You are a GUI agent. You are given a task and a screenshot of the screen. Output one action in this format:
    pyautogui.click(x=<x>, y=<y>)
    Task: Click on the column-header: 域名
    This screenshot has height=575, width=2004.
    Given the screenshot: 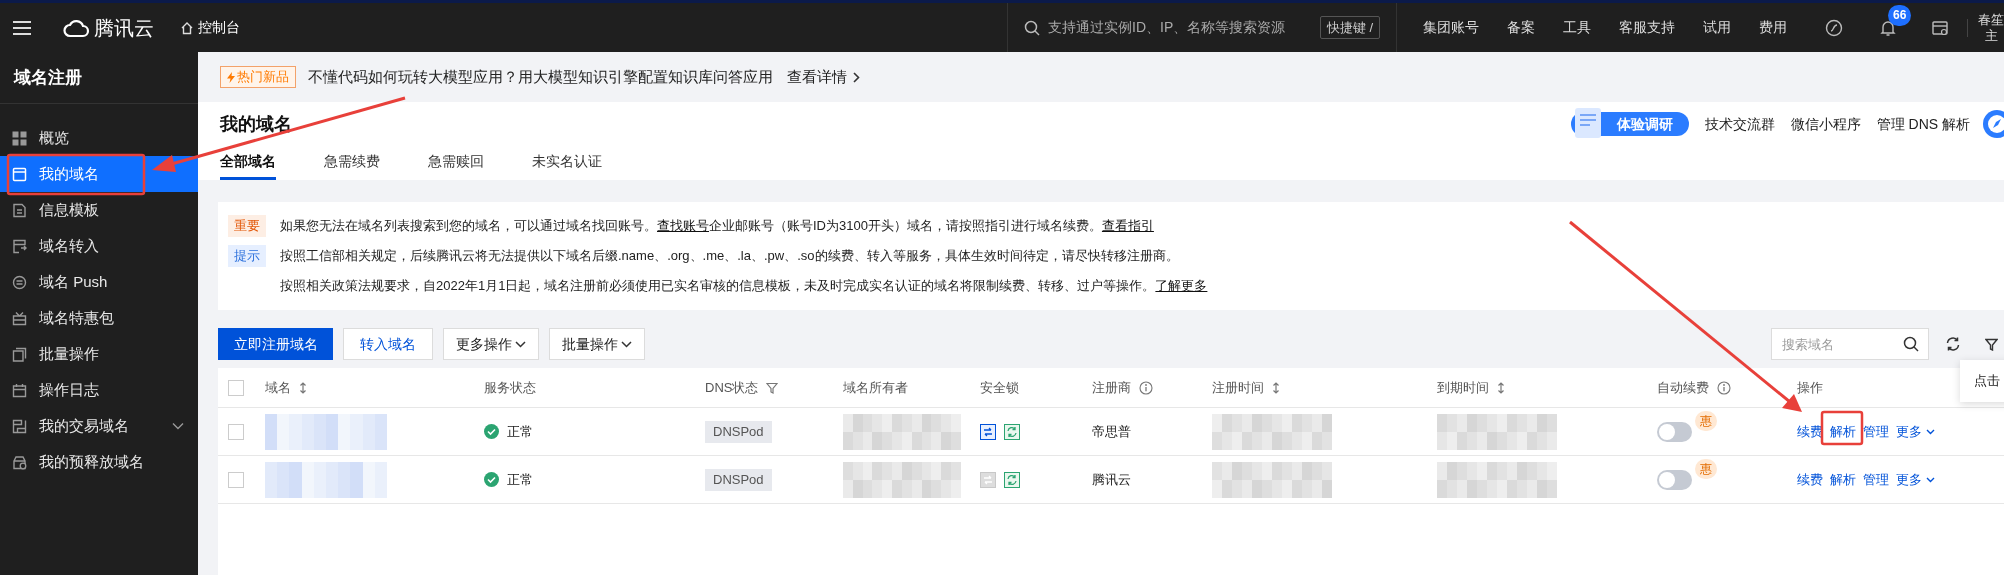 What is the action you would take?
    pyautogui.click(x=278, y=387)
    